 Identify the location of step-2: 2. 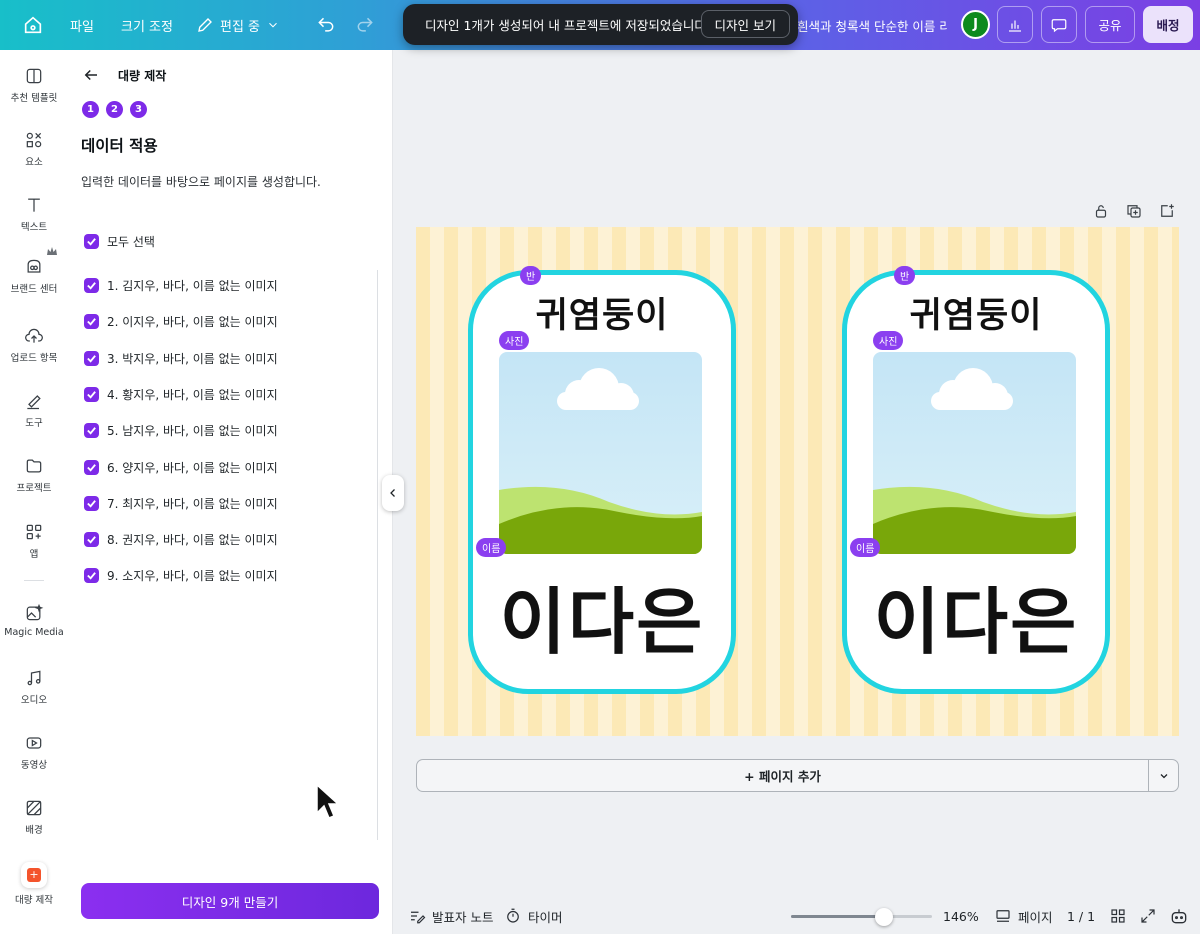
(114, 109).